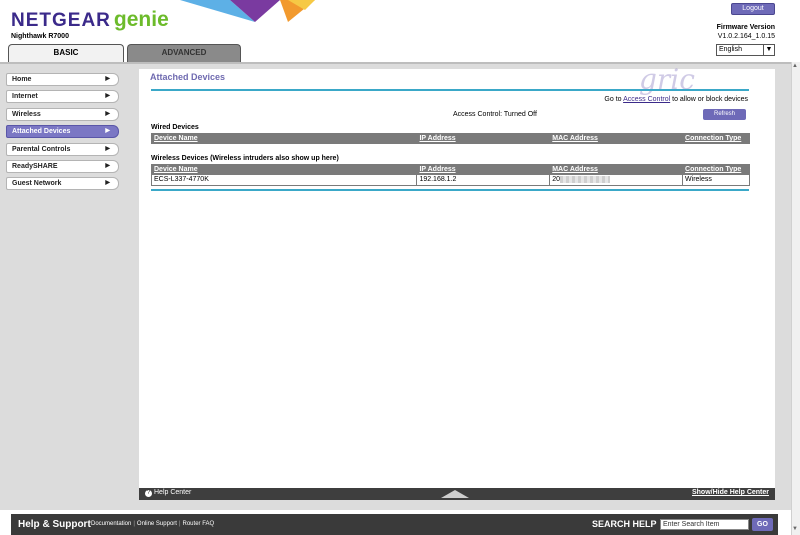 Image resolution: width=800 pixels, height=535 pixels. I want to click on sidebar-item-parental-controls: Parental Controls ▶, so click(62, 149).